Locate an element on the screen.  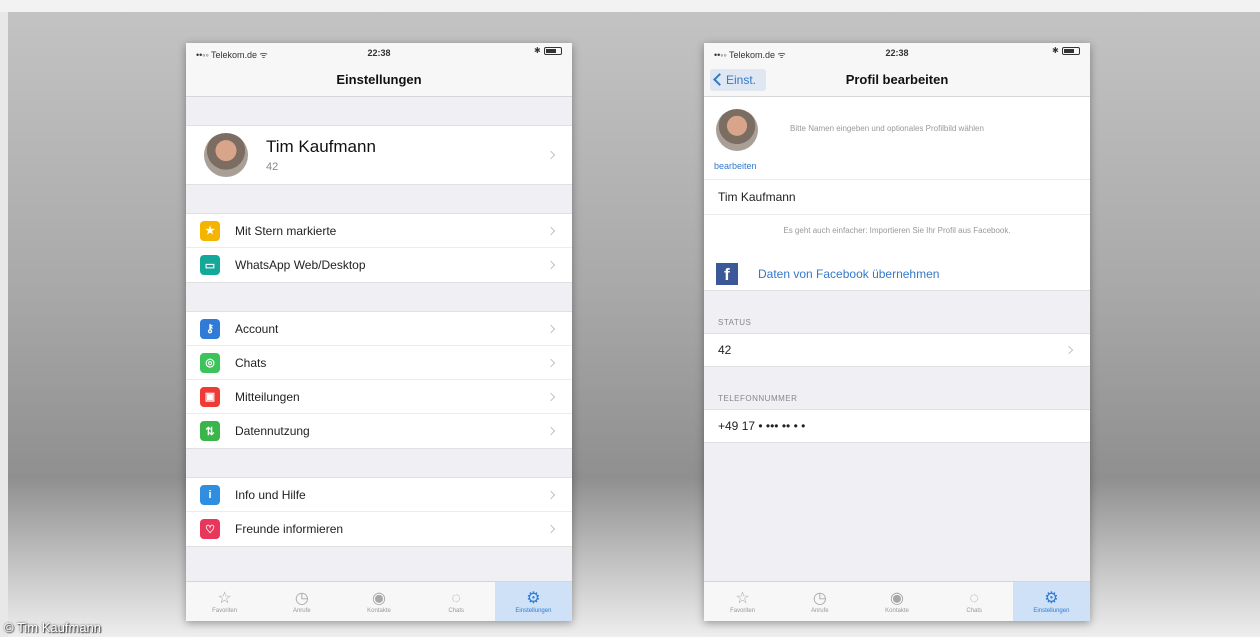
status-bar: ••◦◦ Telekom.de ᯤ 22:38 ✱ is located at coordinates (379, 53).